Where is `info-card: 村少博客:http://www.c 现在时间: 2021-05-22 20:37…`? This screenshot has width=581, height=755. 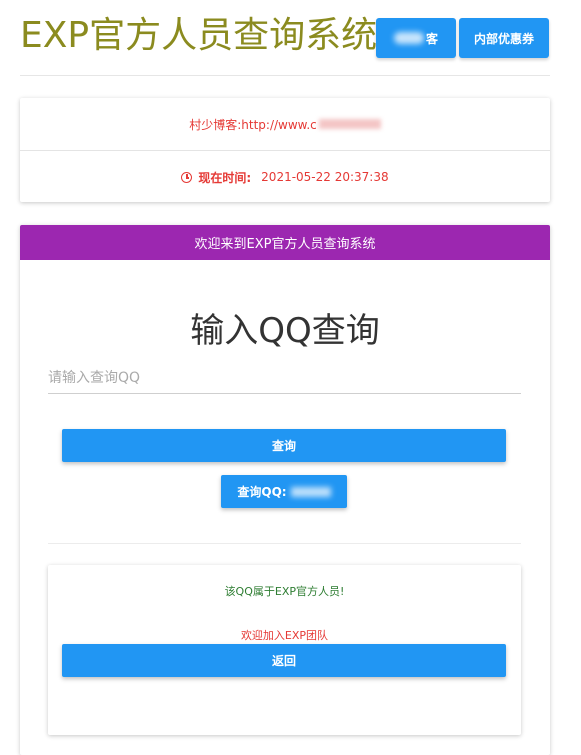 info-card: 村少博客:http://www.c 现在时间: 2021-05-22 20:37… is located at coordinates (285, 150).